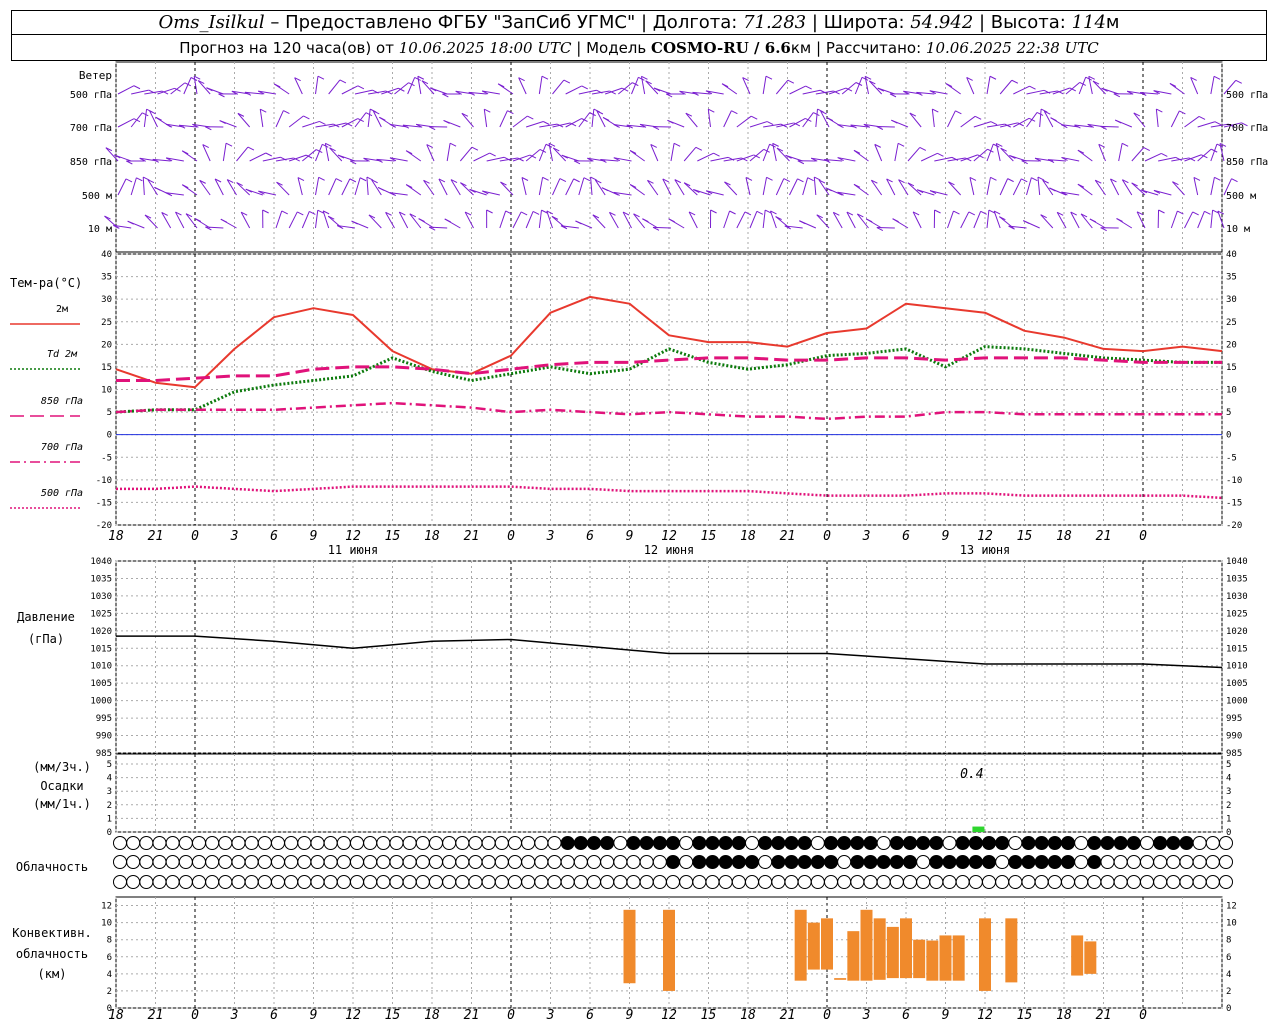  What do you see at coordinates (1231, 323) in the screenshot?
I see `temp-ytick-right: 25` at bounding box center [1231, 323].